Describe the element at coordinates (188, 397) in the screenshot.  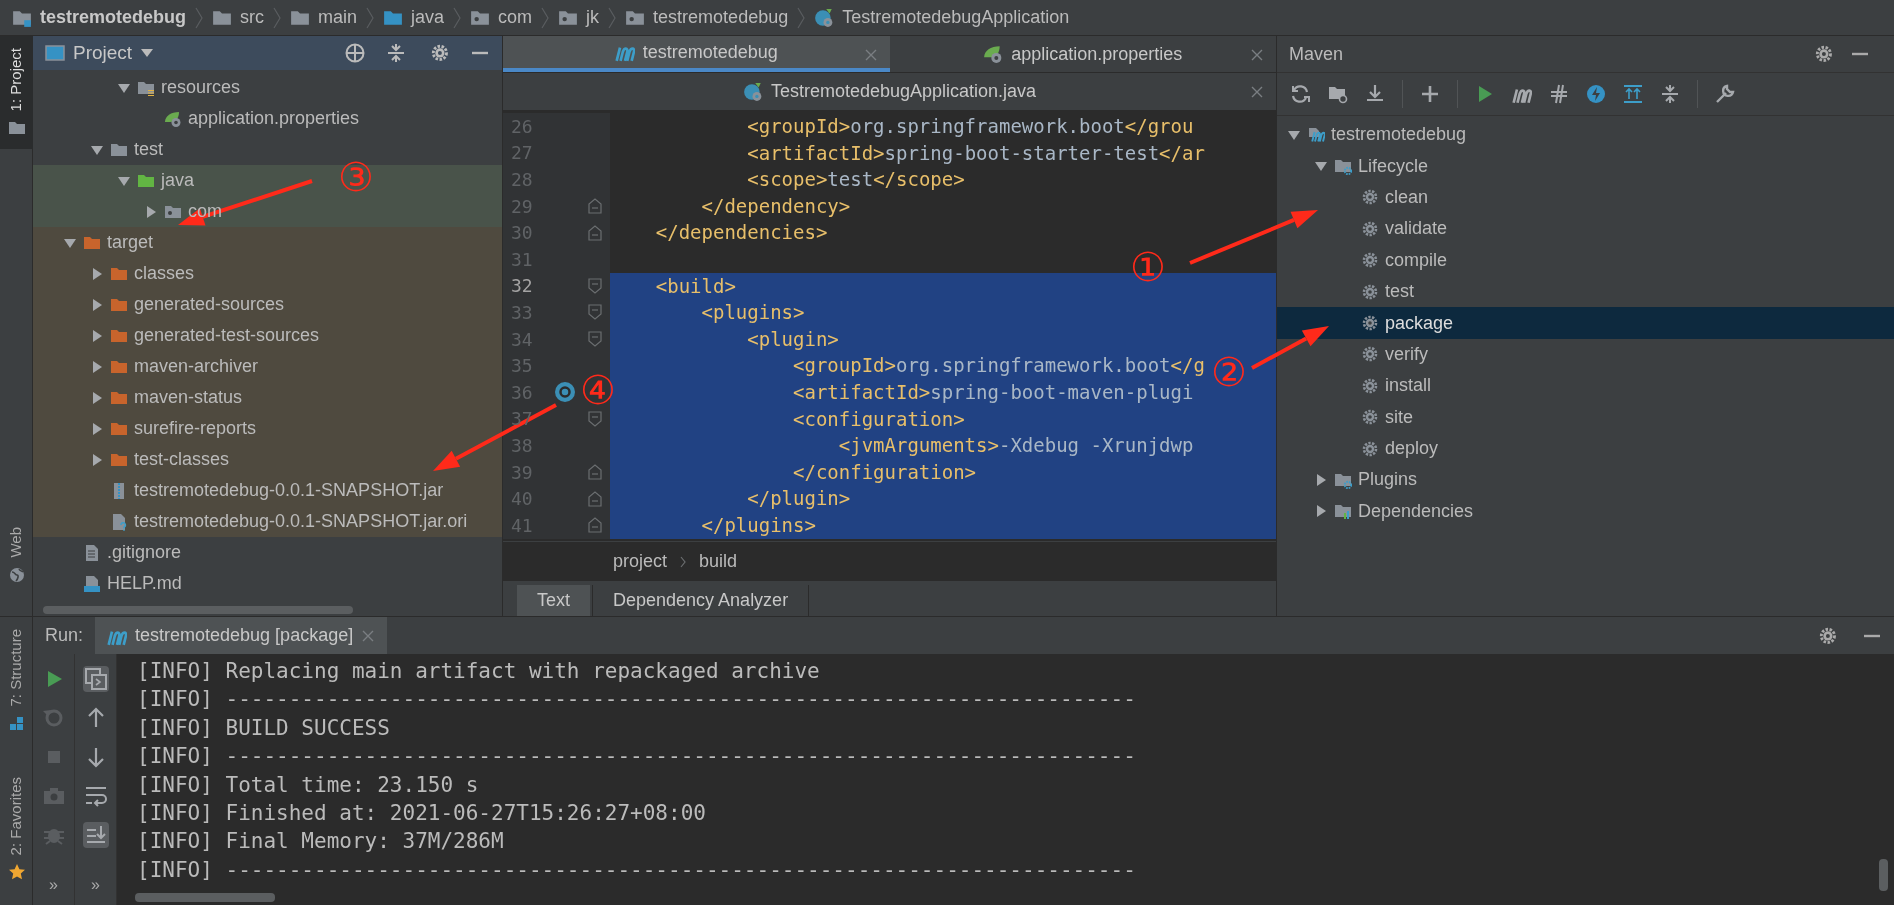
I see `tree-item-label: maven-status` at that location.